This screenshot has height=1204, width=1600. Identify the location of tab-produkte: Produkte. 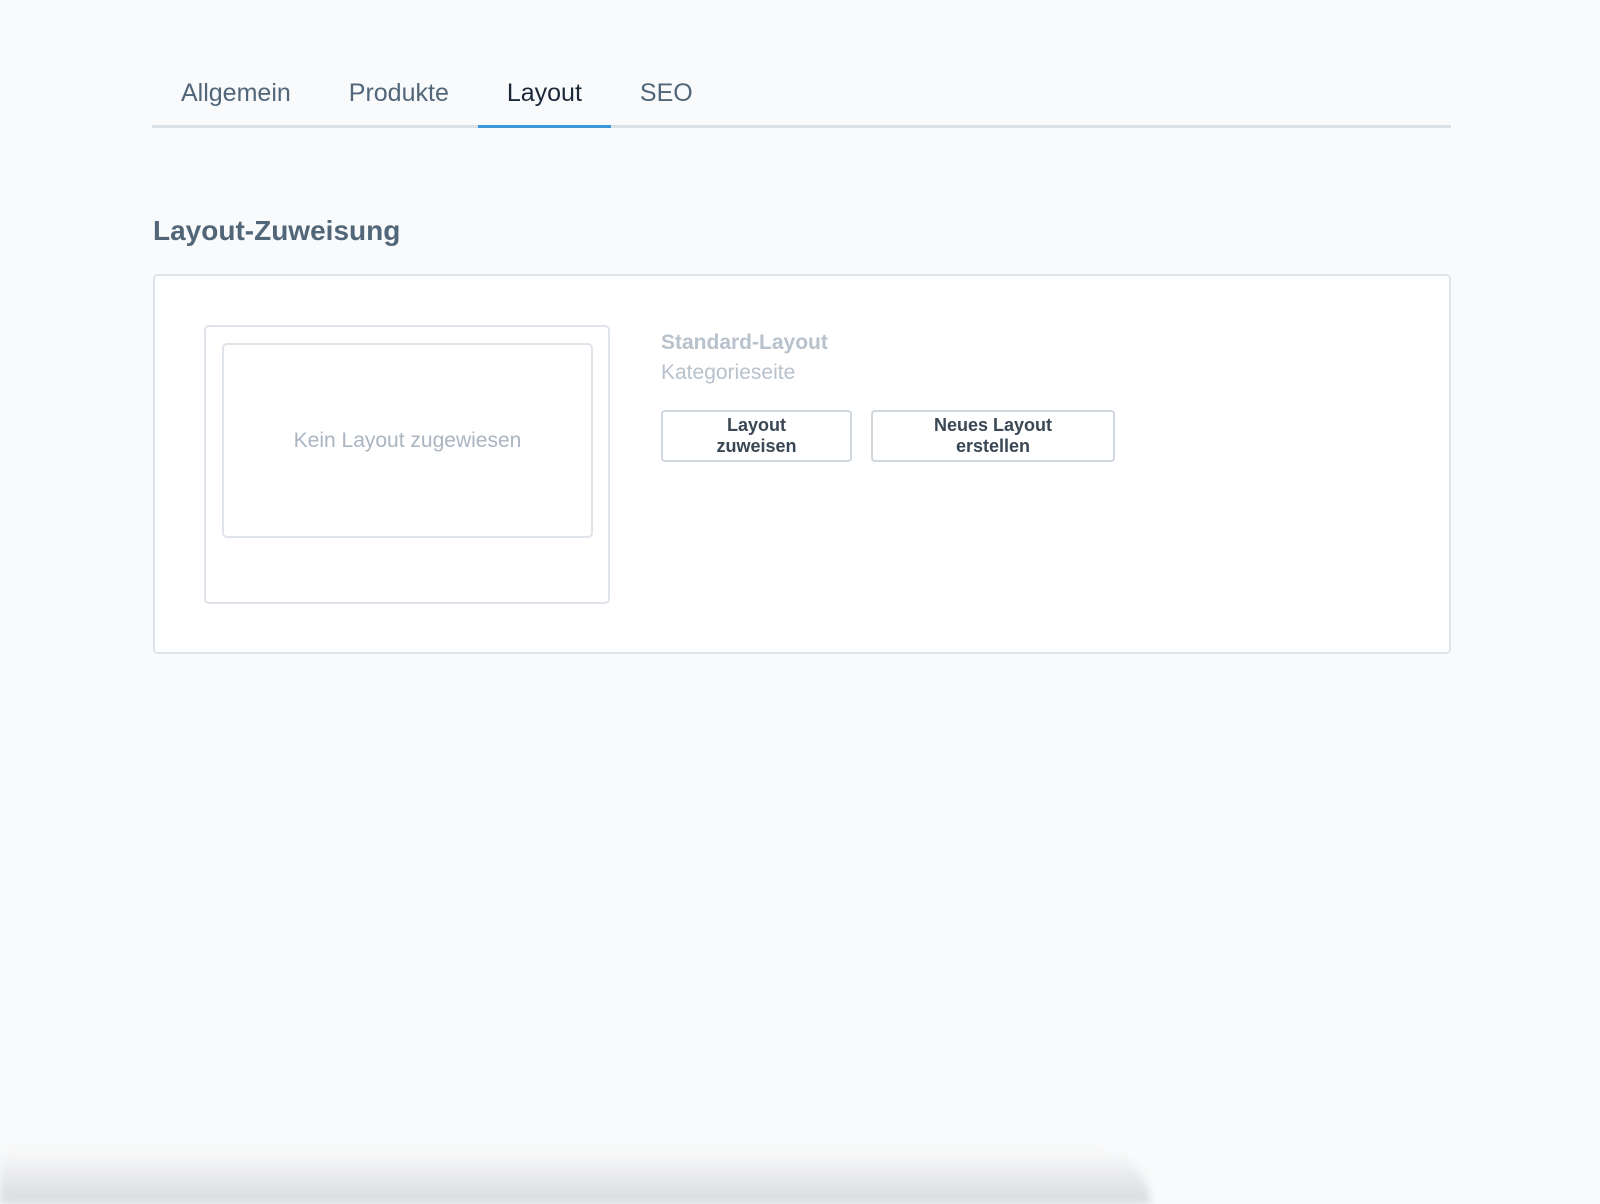
(399, 95).